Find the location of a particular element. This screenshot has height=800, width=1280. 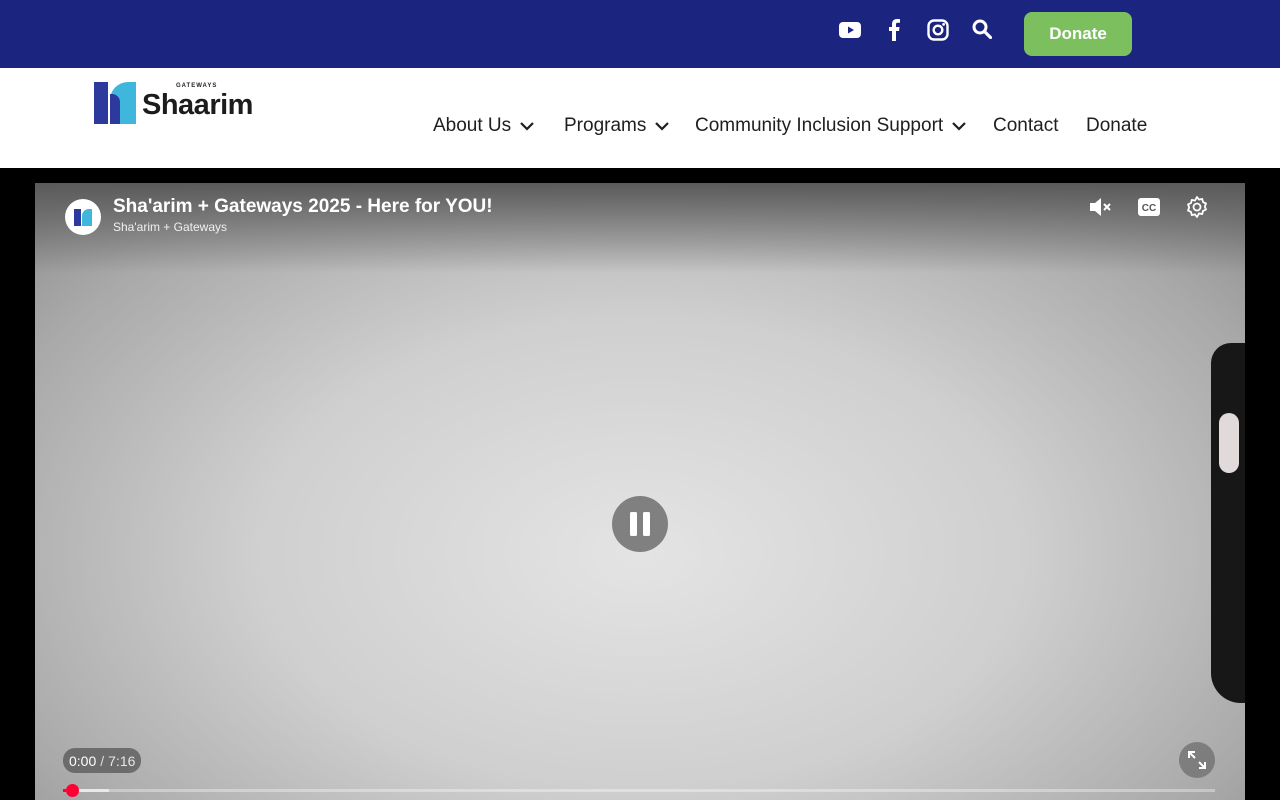

pause-icon is located at coordinates (640, 524).